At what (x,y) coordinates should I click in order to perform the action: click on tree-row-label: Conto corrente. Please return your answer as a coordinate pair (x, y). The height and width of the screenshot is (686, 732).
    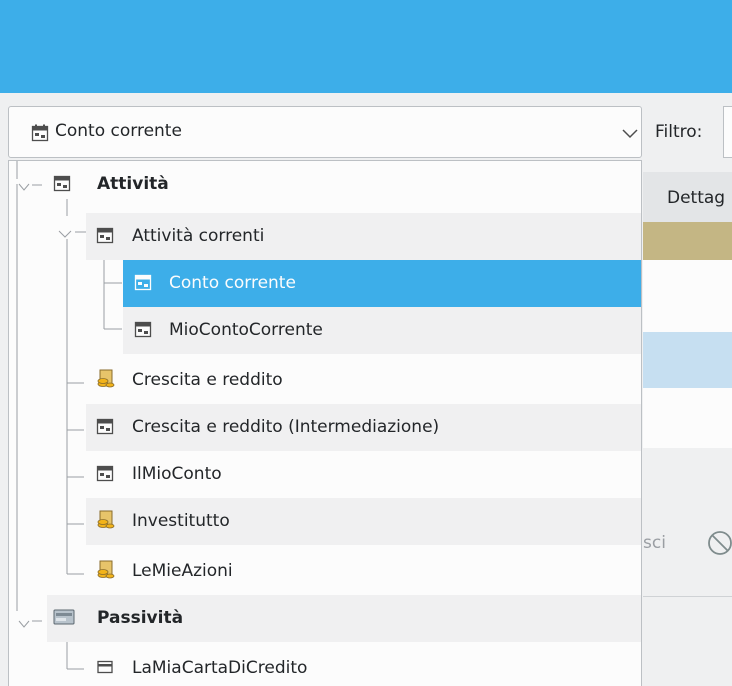
    Looking at the image, I should click on (232, 283).